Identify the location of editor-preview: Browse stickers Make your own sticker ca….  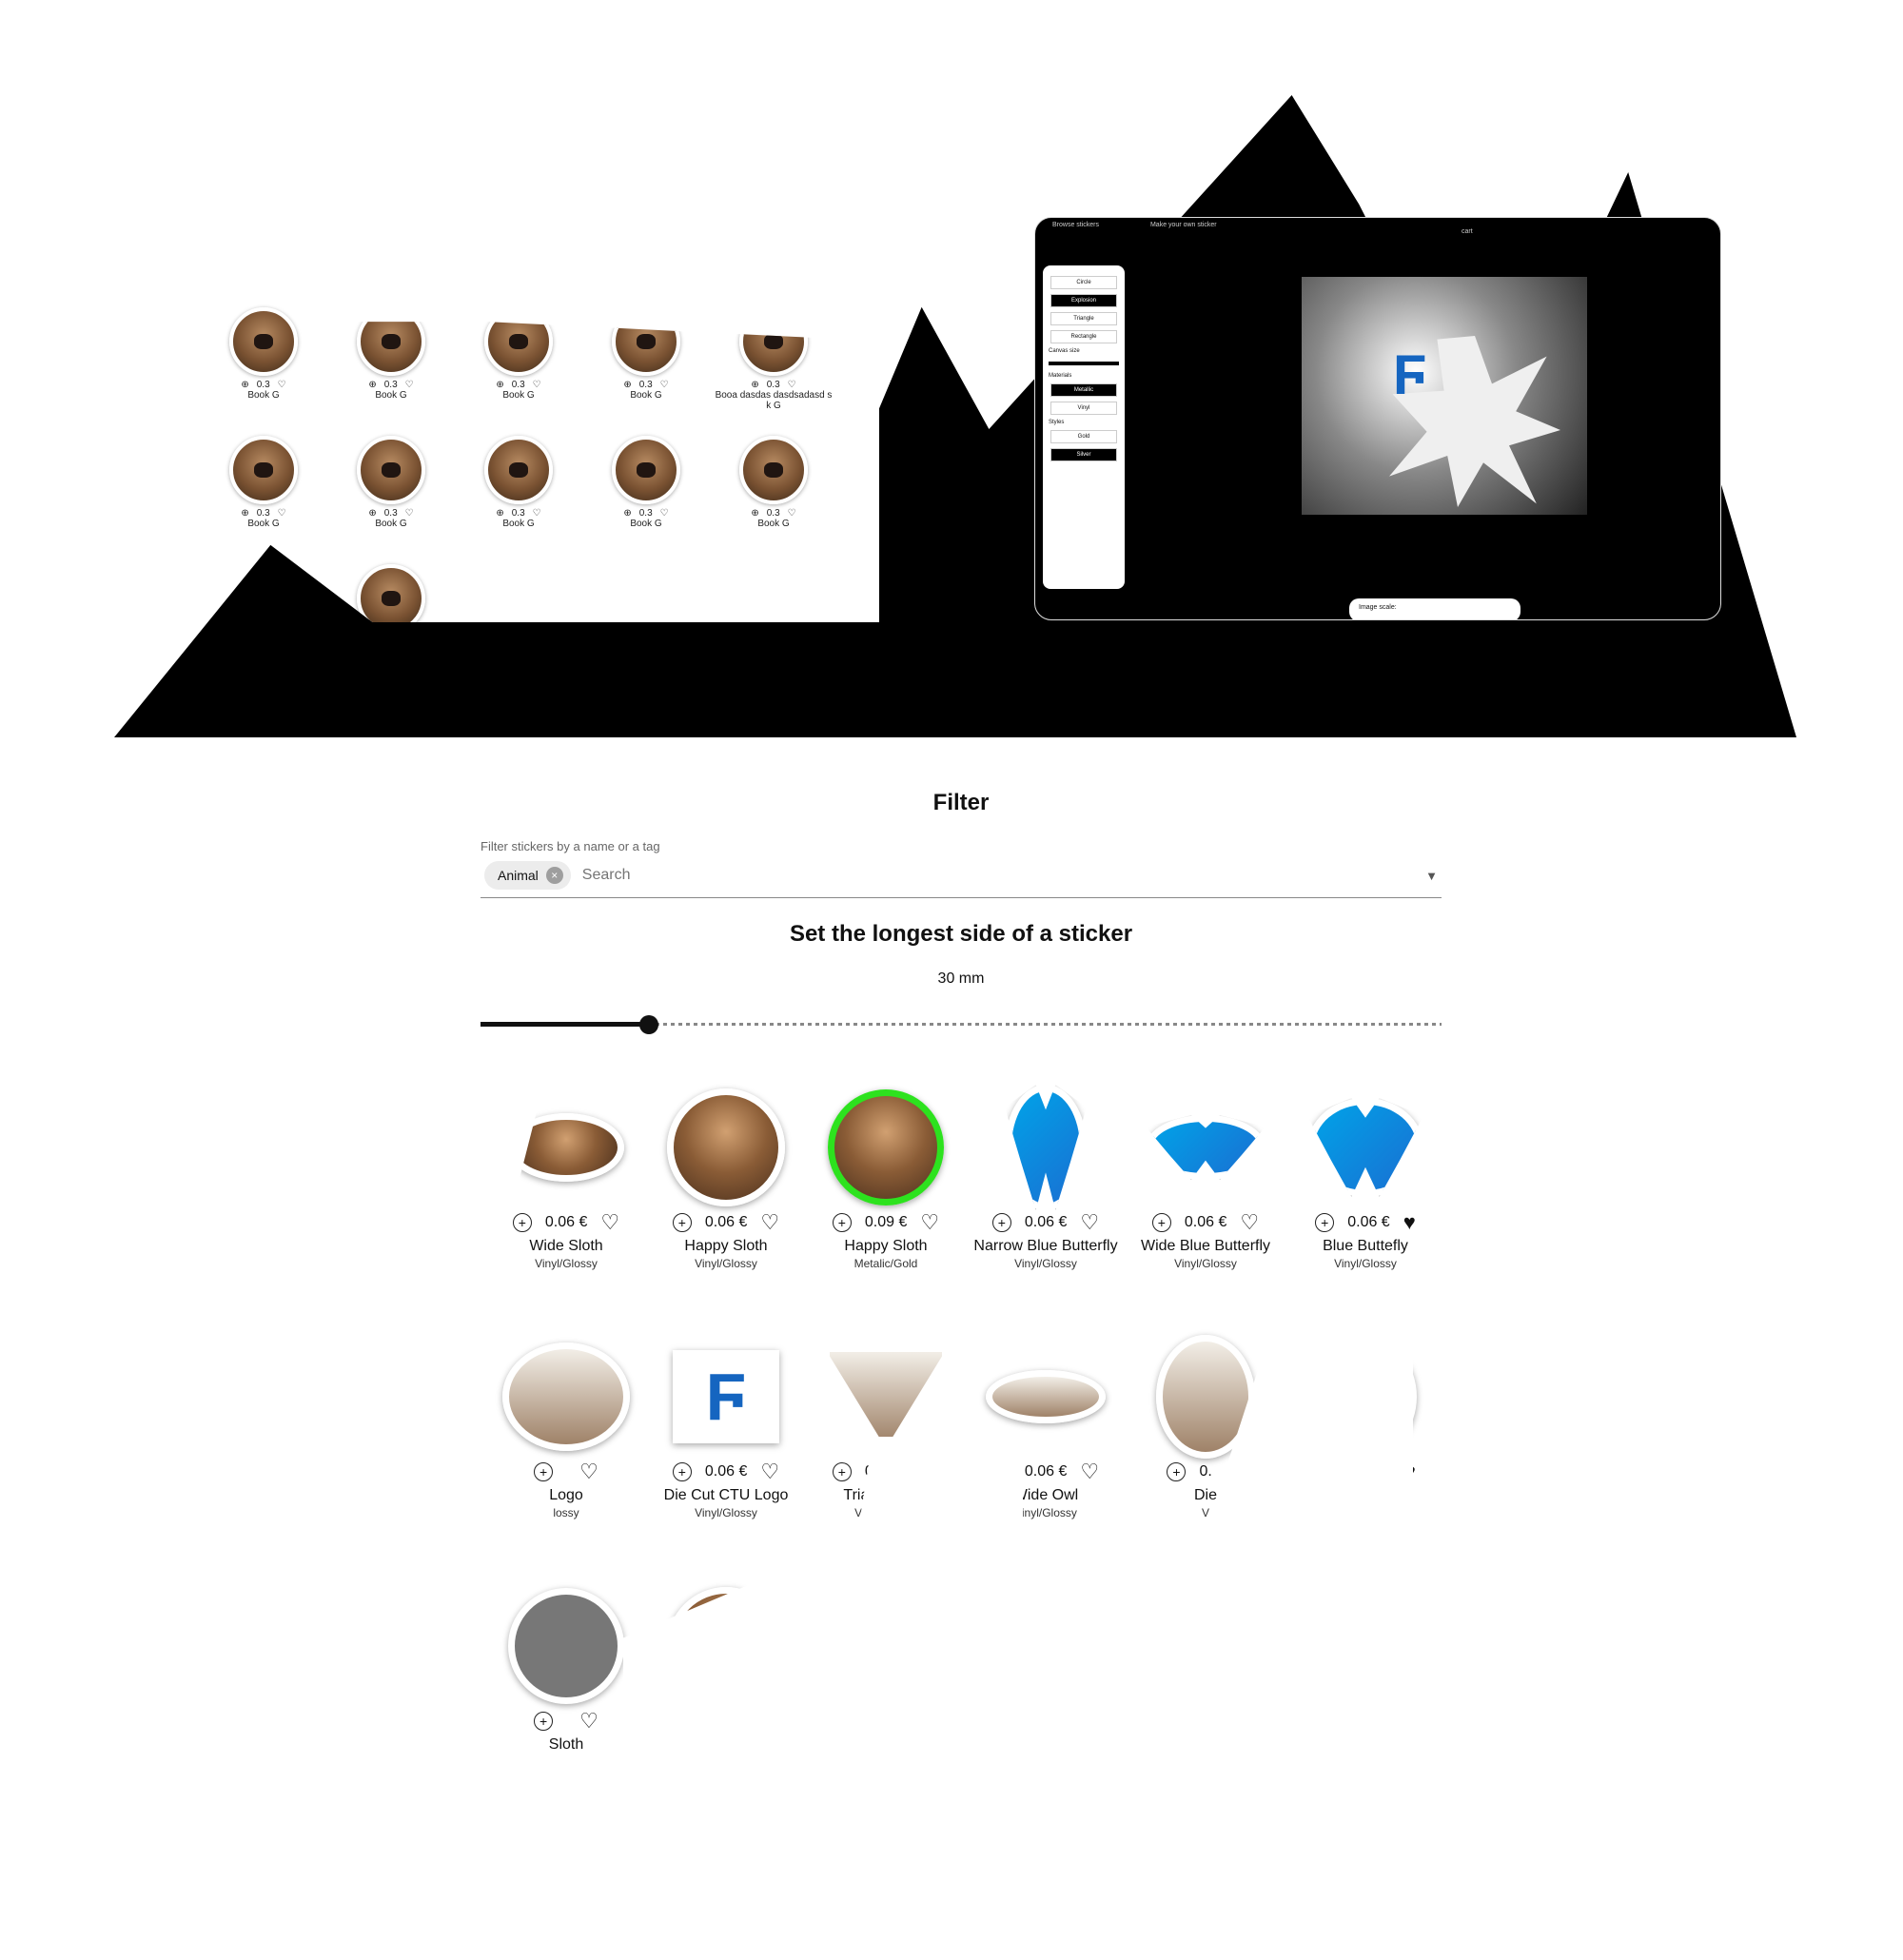
(1378, 418).